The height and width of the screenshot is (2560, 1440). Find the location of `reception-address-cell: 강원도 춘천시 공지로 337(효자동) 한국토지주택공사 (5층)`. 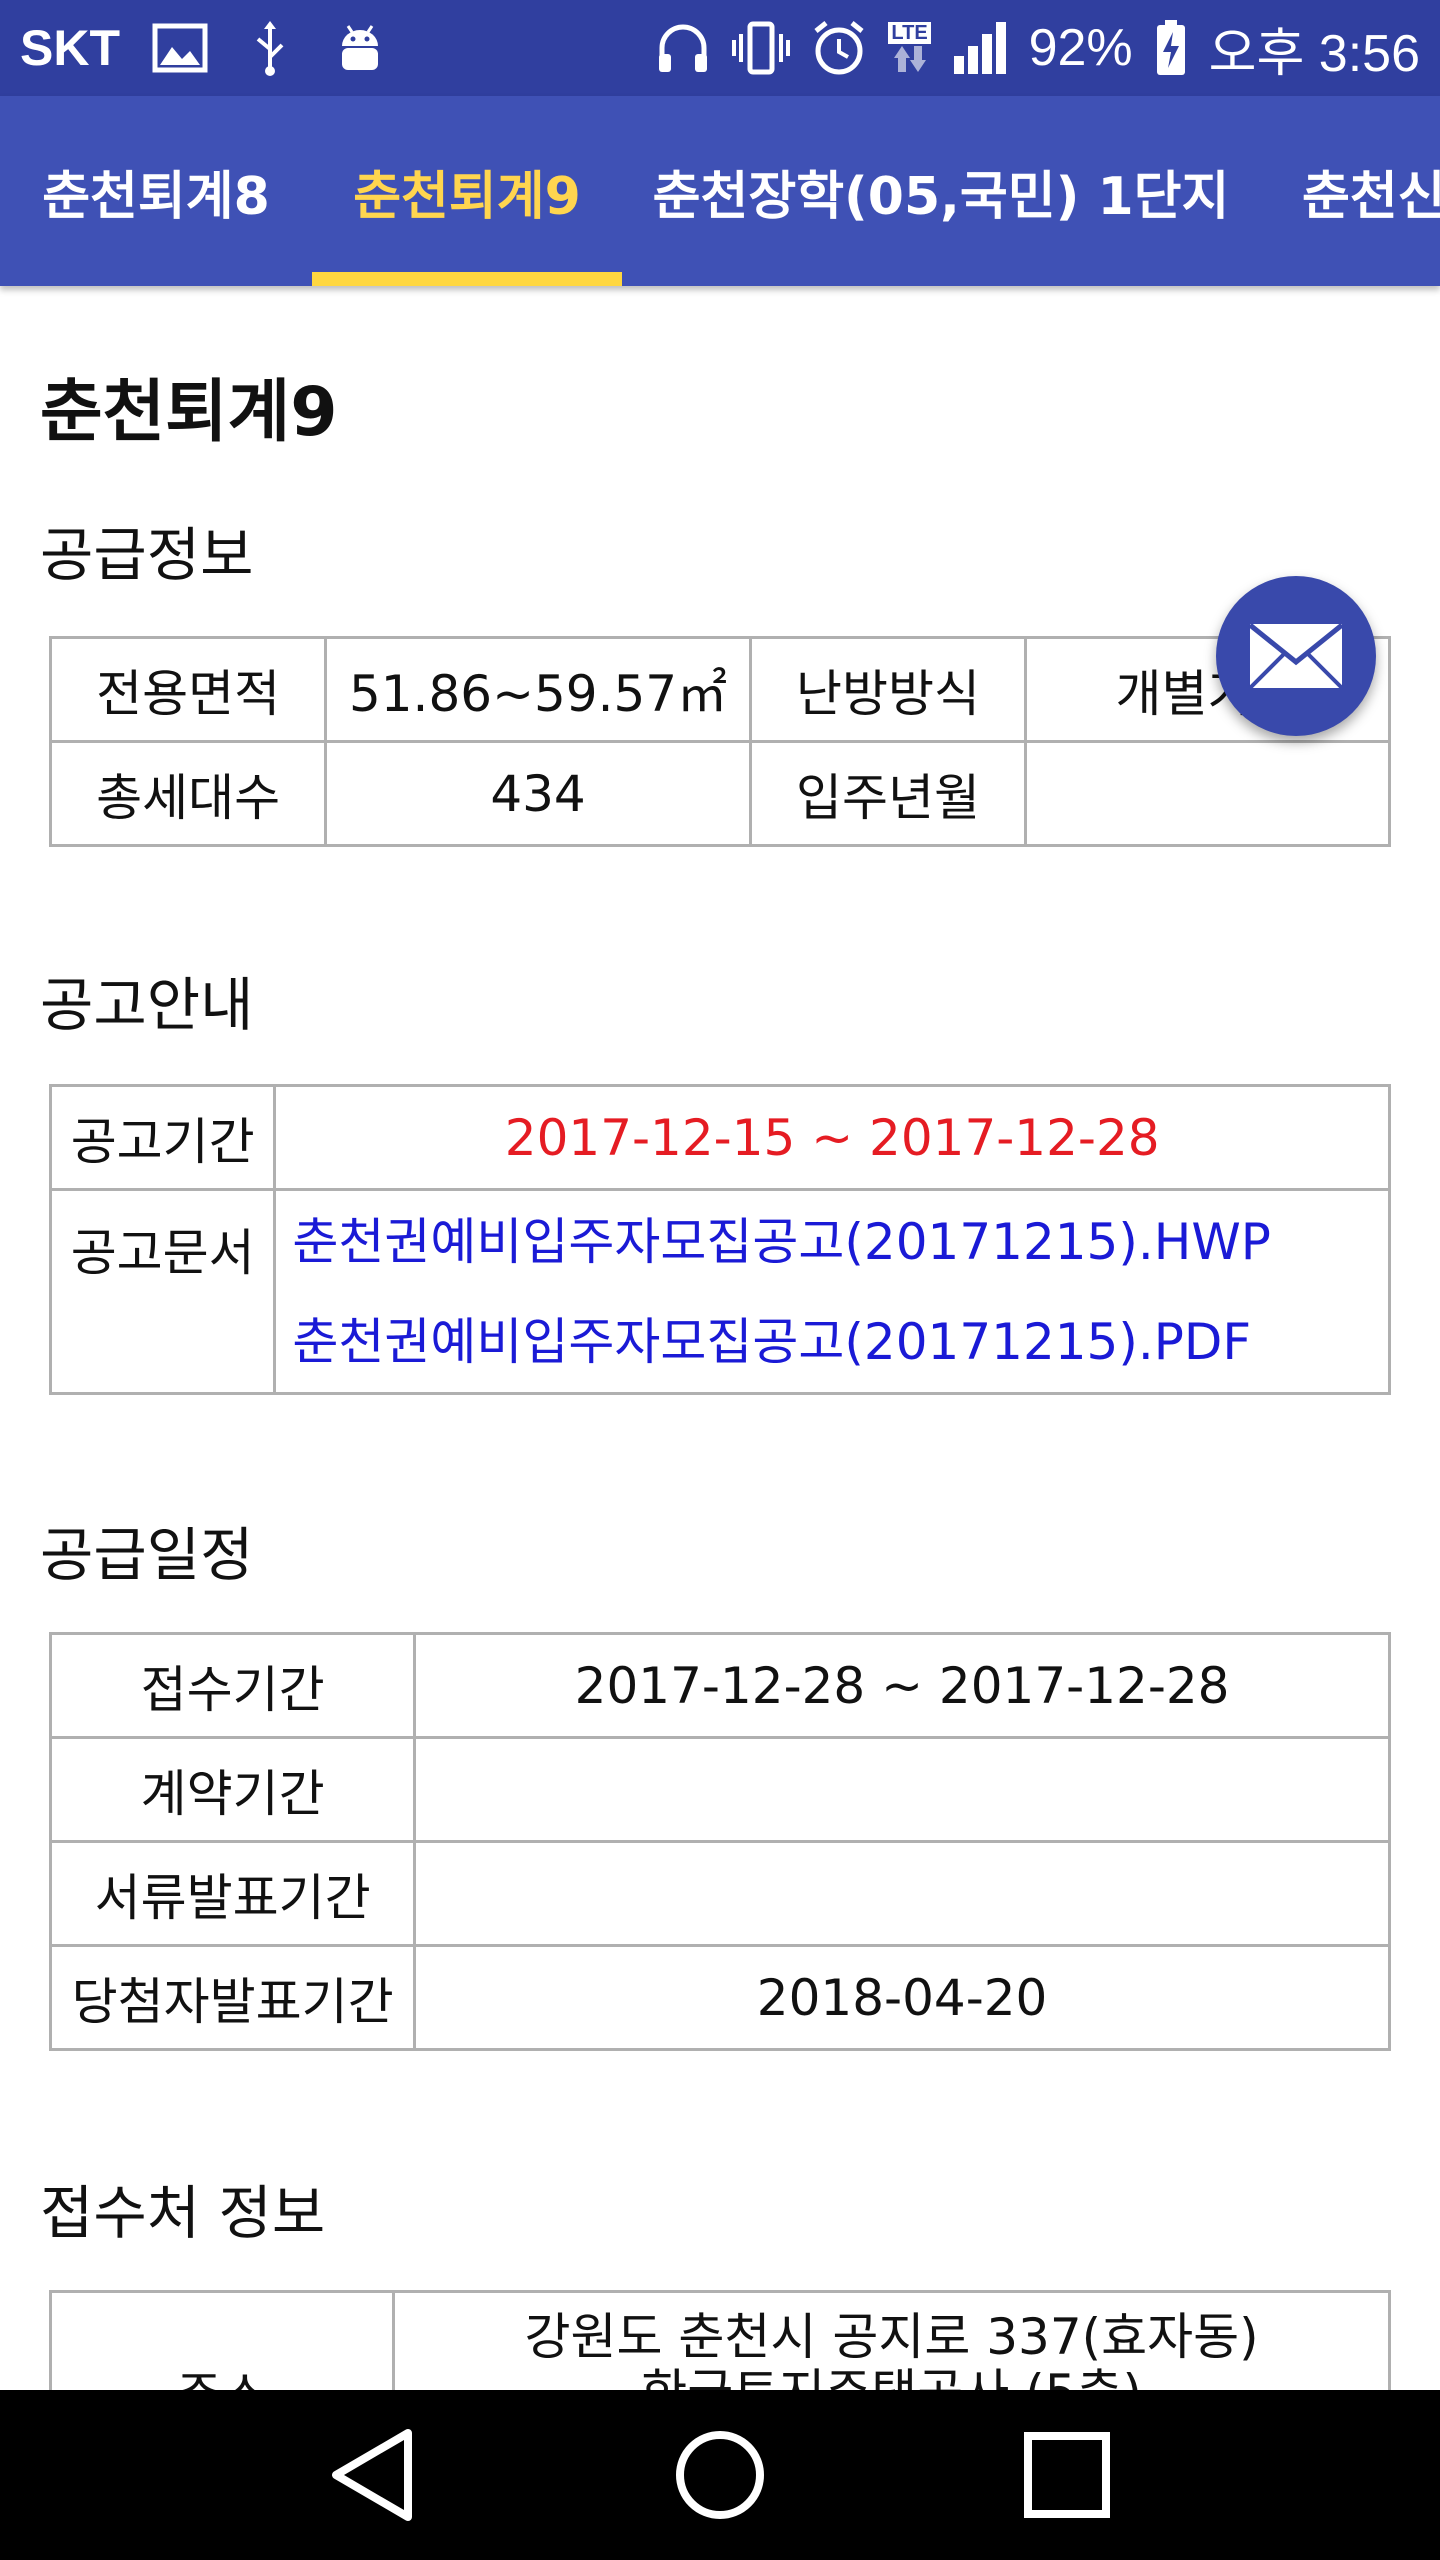

reception-address-cell: 강원도 춘천시 공지로 337(효자동) 한국토지주택공사 (5층) is located at coordinates (891, 2340).